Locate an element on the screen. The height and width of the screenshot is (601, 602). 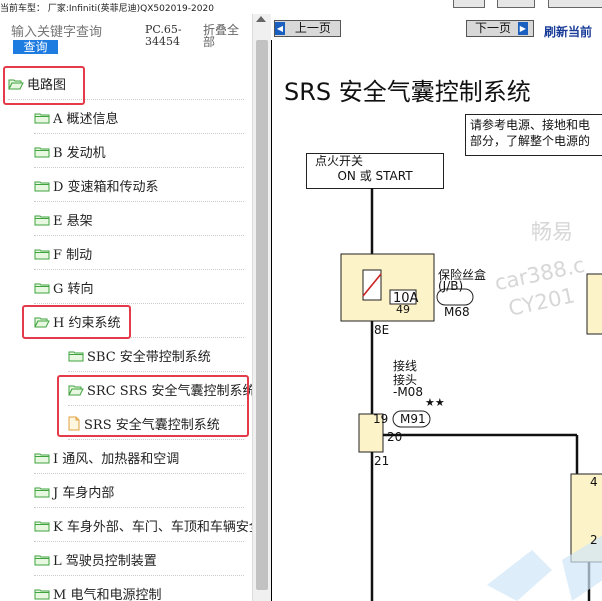
pin-20: 20 is located at coordinates (395, 437).